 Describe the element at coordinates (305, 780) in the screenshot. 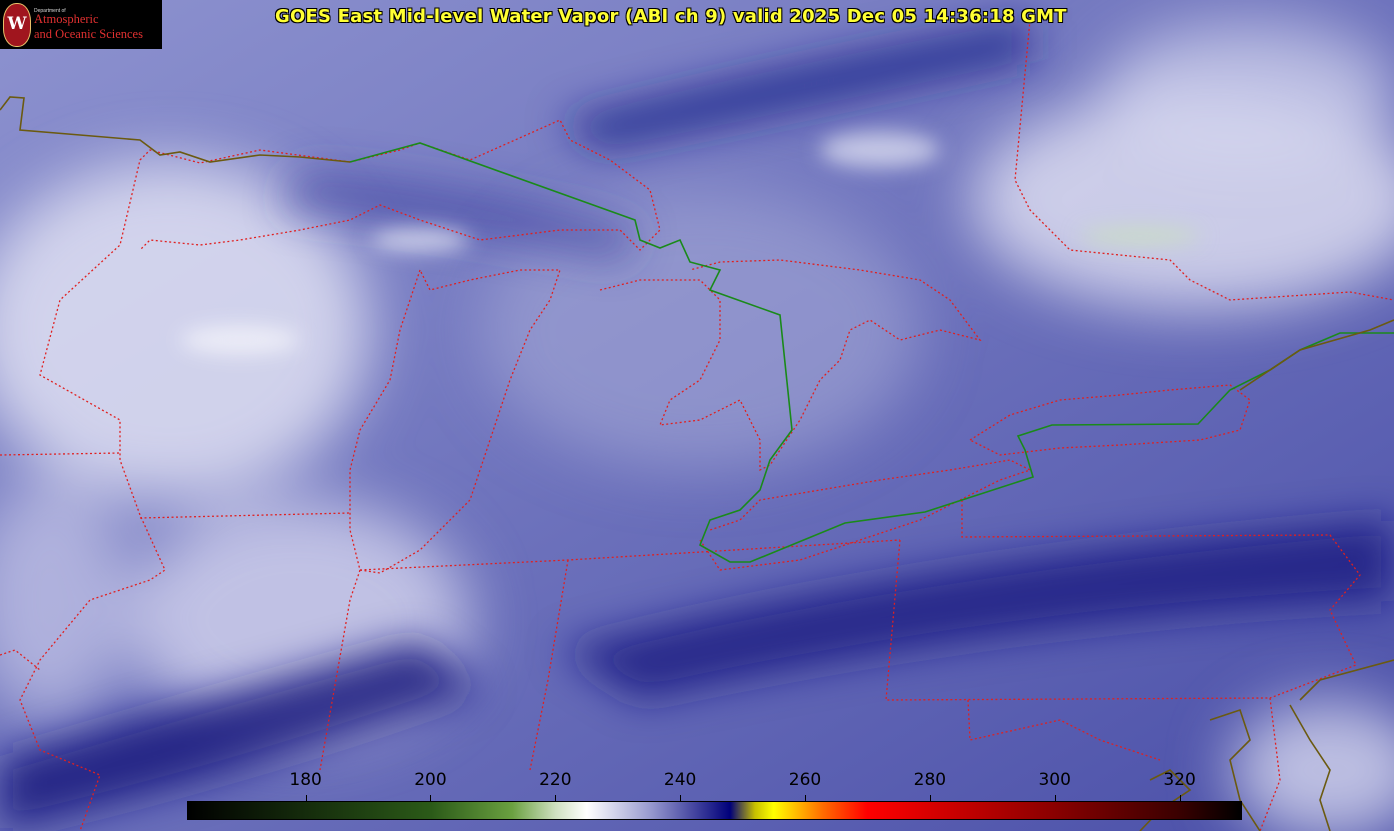

I see `colorbar-tick-label: 180` at that location.